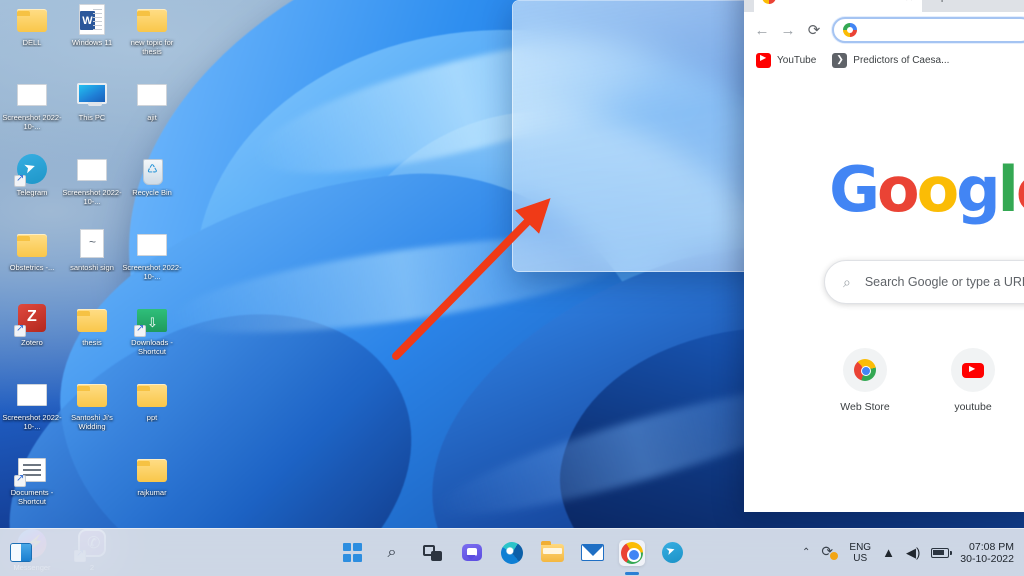 The width and height of the screenshot is (1024, 576). What do you see at coordinates (31, 470) in the screenshot?
I see `documents-icon` at bounding box center [31, 470].